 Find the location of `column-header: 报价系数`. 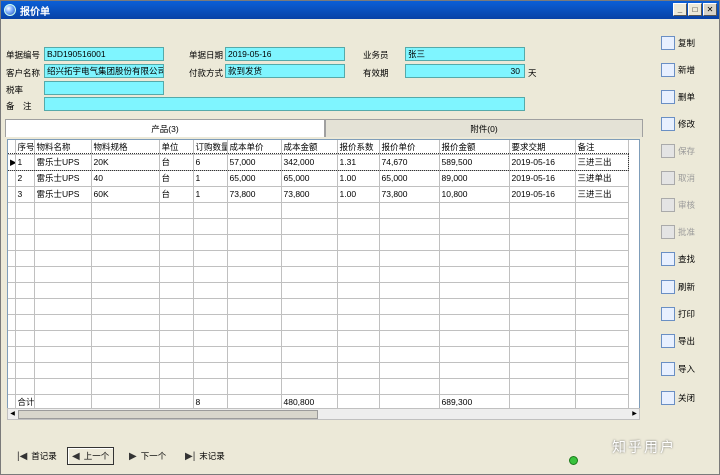

column-header: 报价系数 is located at coordinates (358, 147).